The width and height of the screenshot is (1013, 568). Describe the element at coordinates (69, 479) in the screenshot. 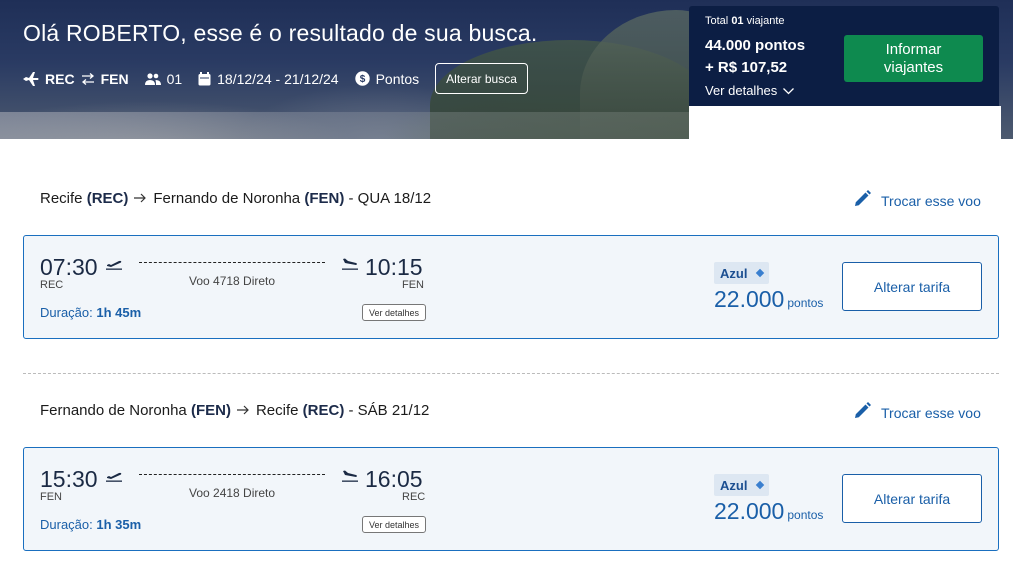

I see `depart-time: 15:30` at that location.